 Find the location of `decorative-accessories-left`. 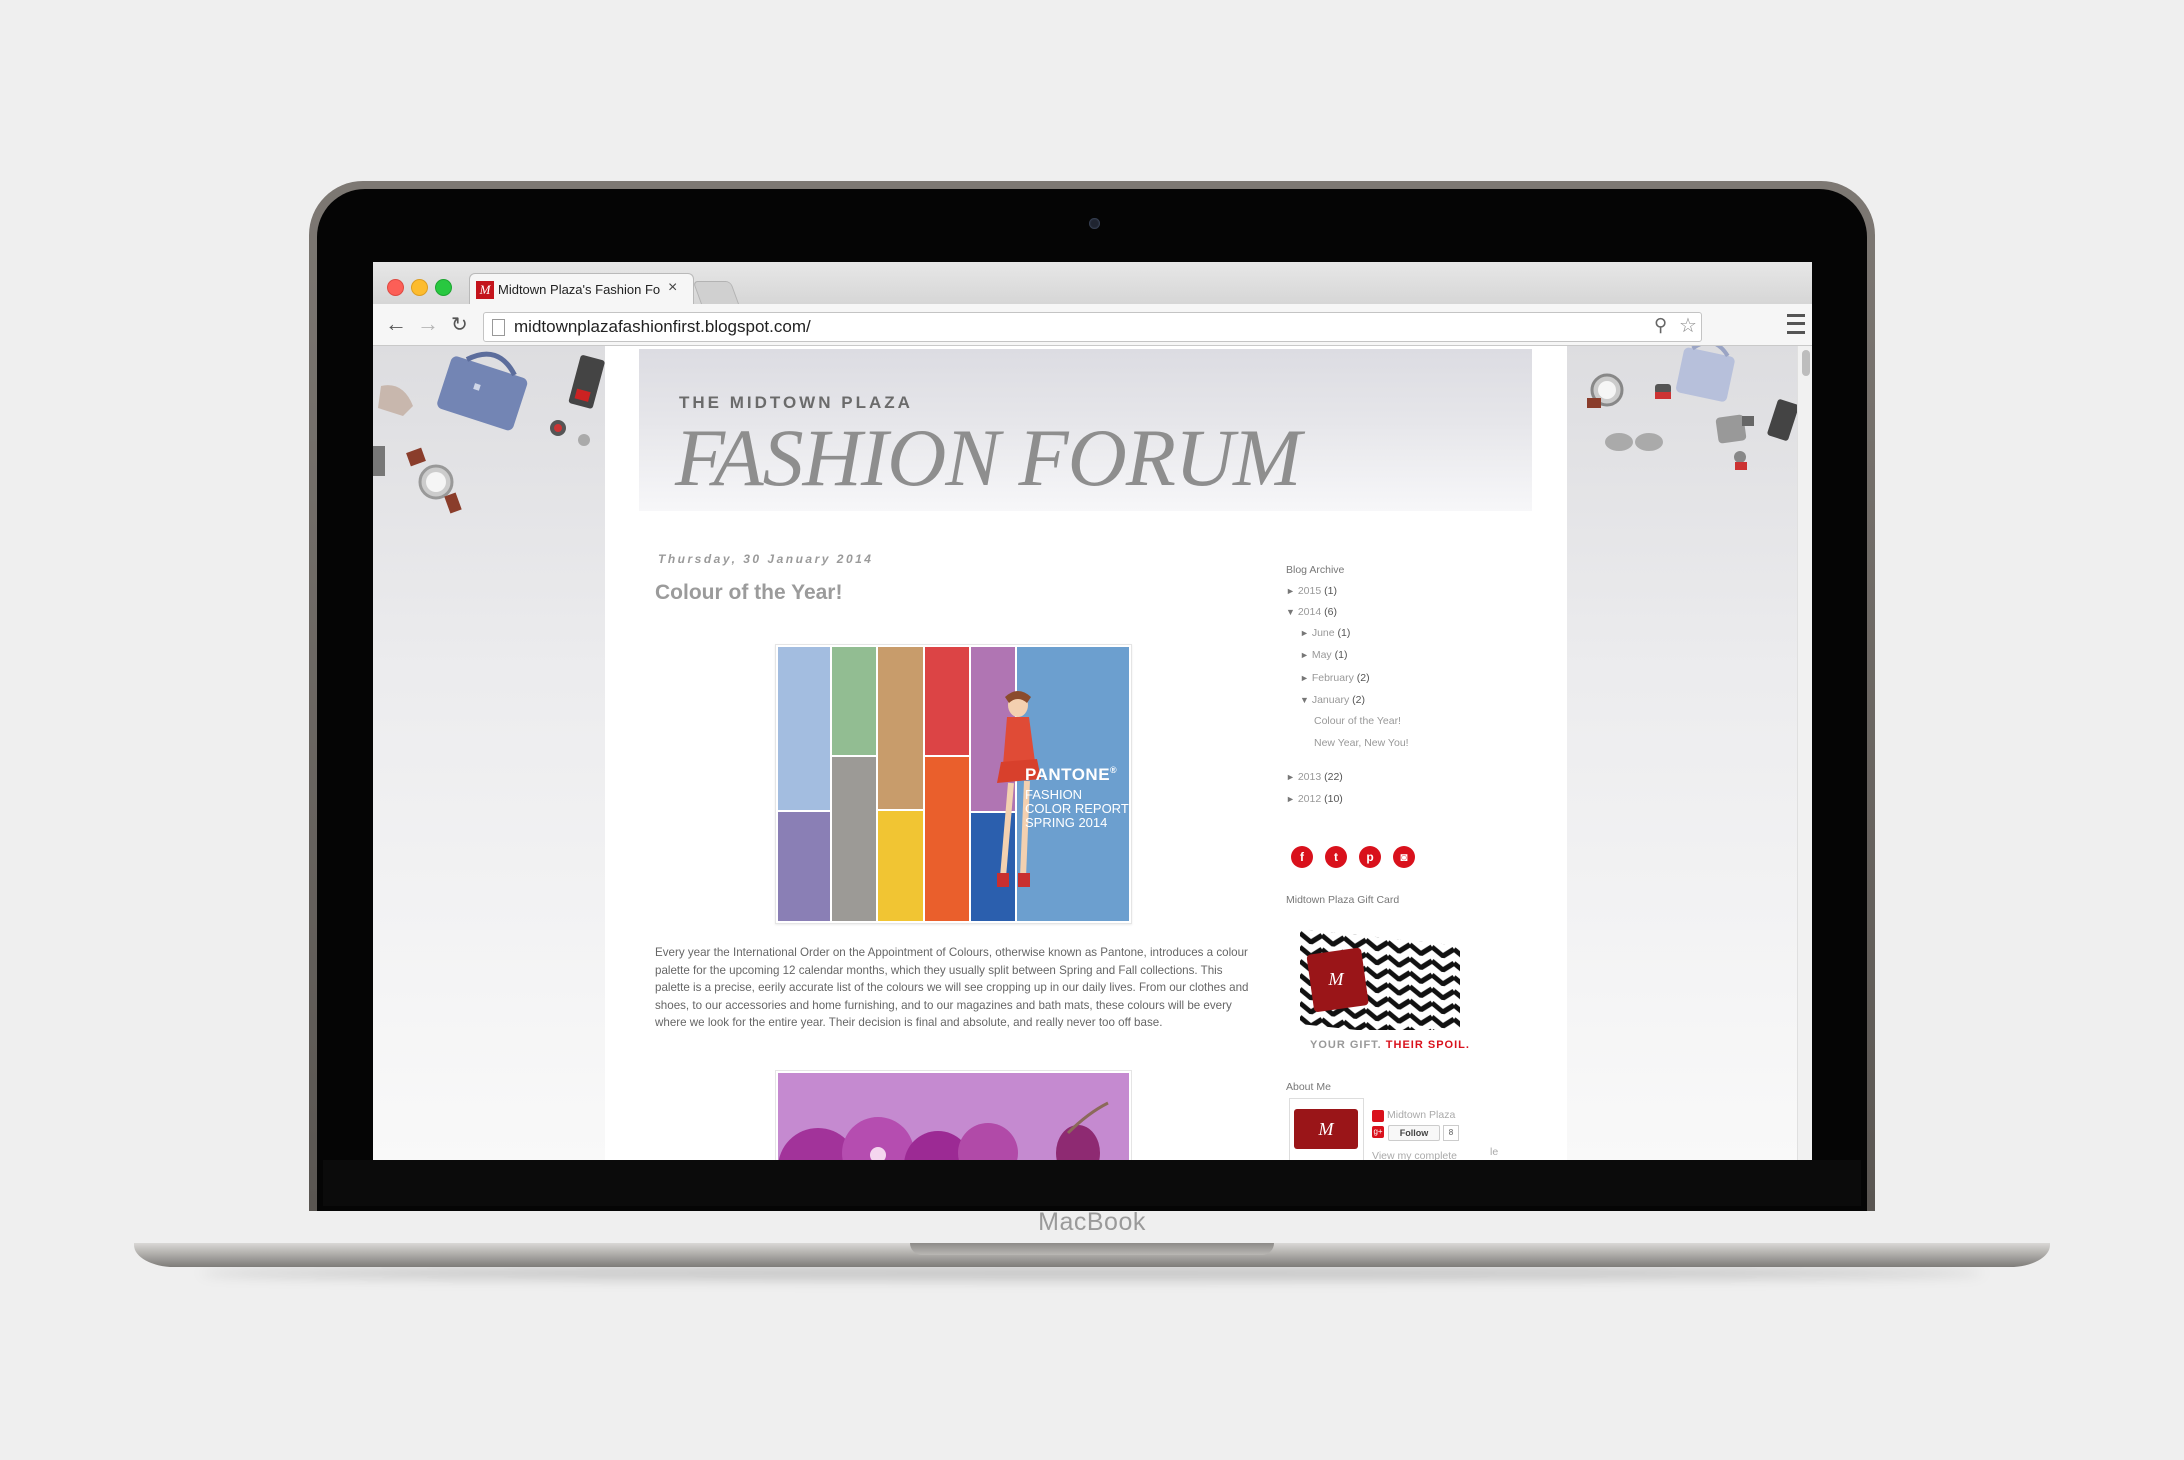

decorative-accessories-left is located at coordinates (489, 432).